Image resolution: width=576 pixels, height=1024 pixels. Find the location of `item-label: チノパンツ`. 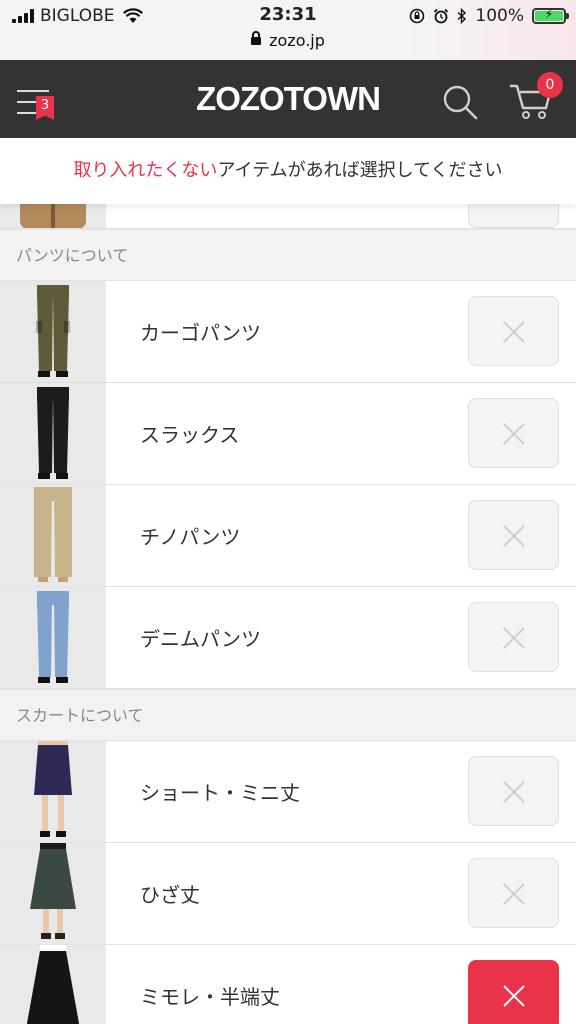

item-label: チノパンツ is located at coordinates (190, 537).